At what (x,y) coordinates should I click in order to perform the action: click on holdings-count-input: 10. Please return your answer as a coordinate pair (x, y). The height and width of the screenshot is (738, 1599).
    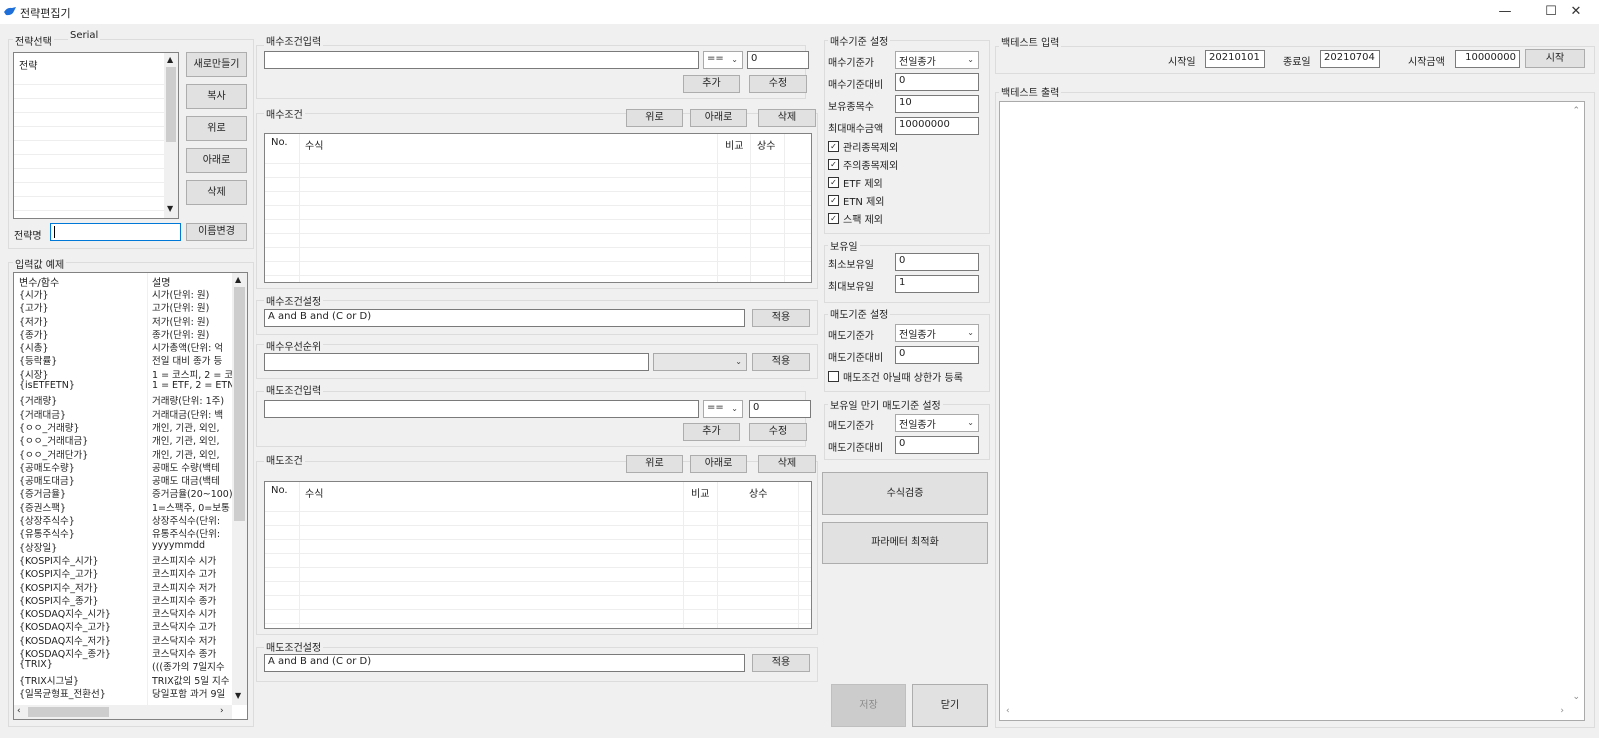
    Looking at the image, I should click on (937, 104).